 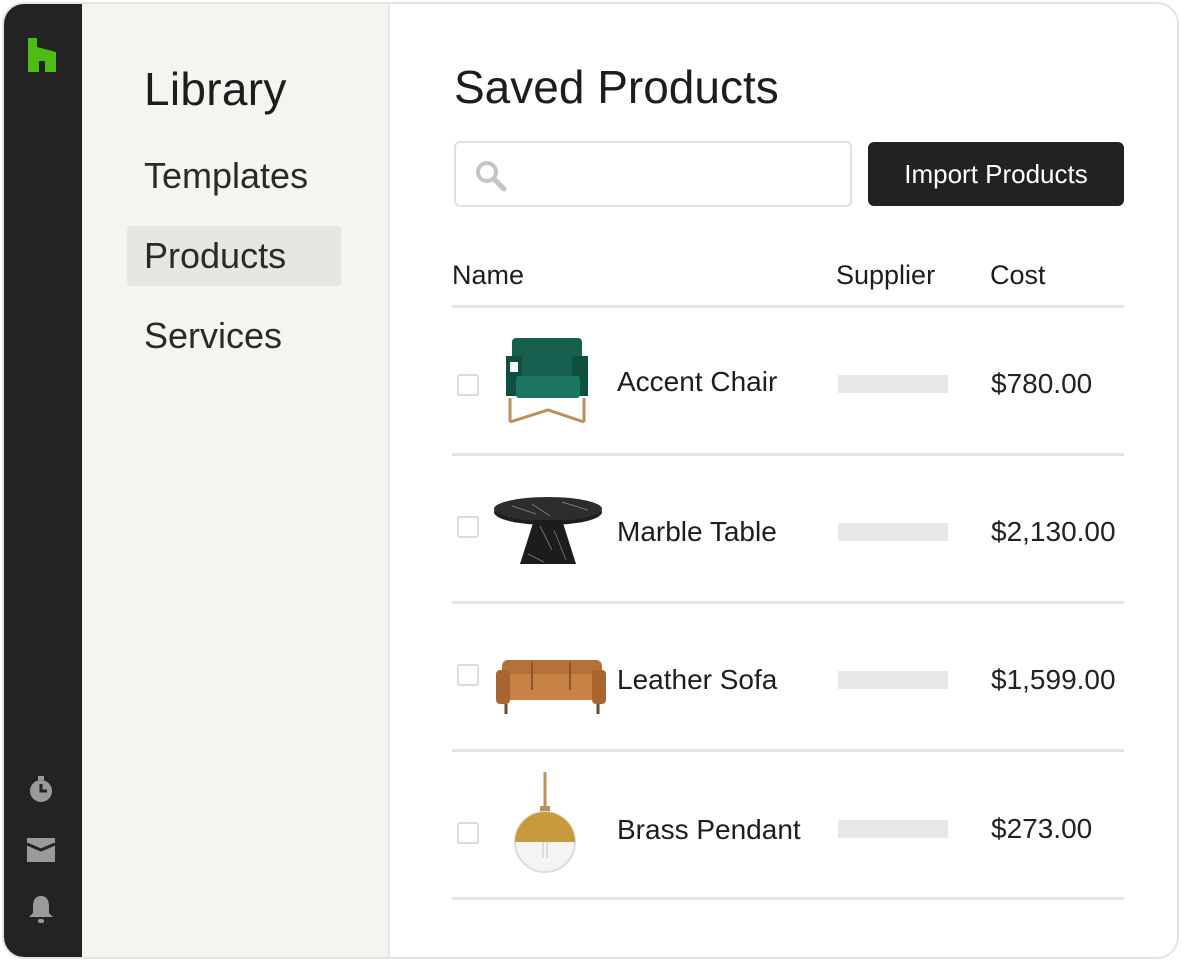 What do you see at coordinates (548, 530) in the screenshot?
I see `marble-table-image` at bounding box center [548, 530].